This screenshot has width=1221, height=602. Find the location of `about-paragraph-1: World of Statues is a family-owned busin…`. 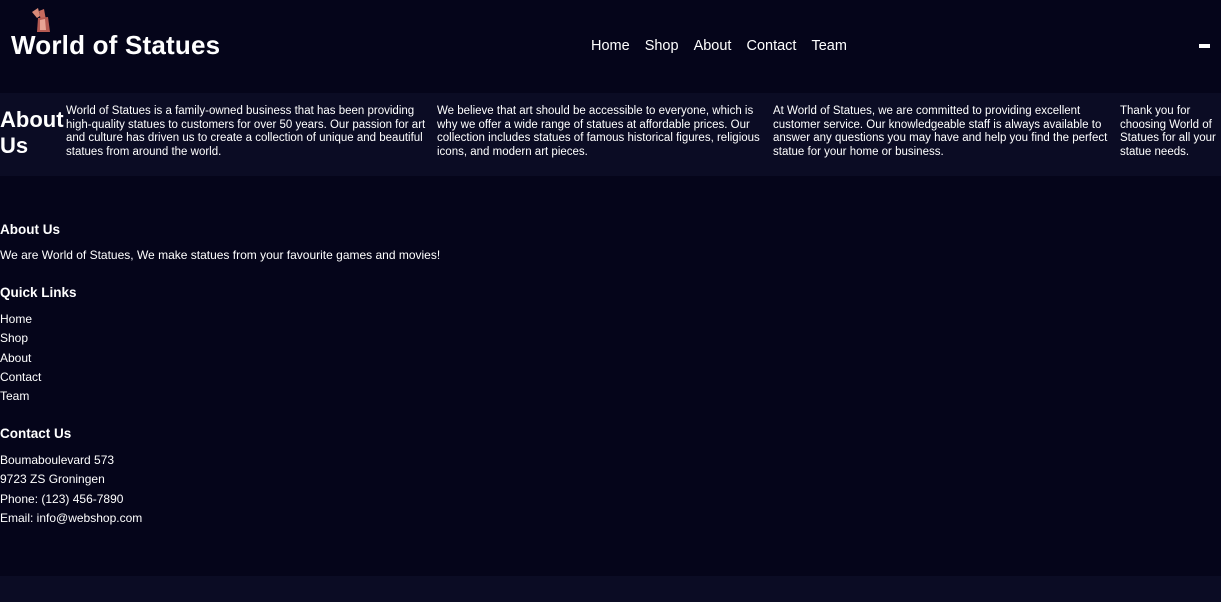

about-paragraph-1: World of Statues is a family-owned busin… is located at coordinates (246, 131).